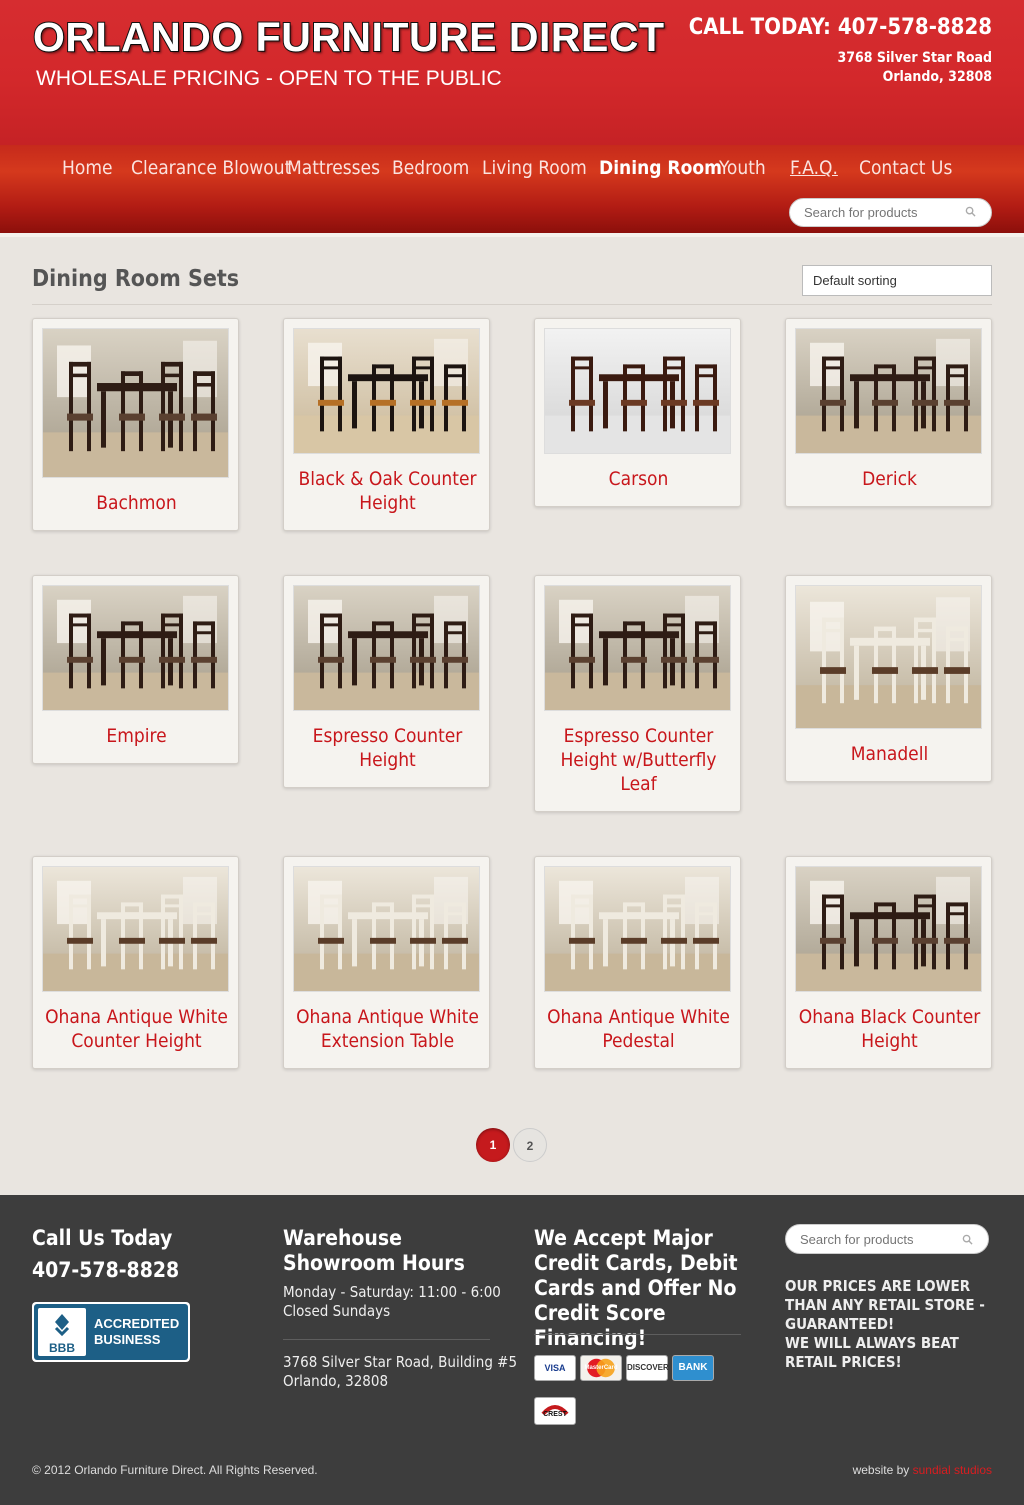 The image size is (1024, 1505). I want to click on site-logo-text: ORLANDO FURNITURE DIRECT, so click(348, 37).